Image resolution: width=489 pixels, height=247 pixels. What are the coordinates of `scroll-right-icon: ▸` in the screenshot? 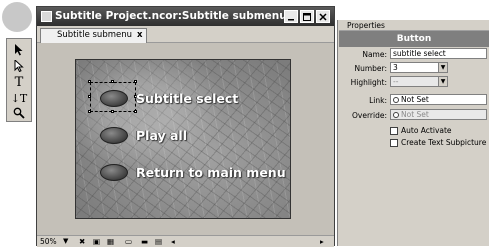 It's located at (322, 241).